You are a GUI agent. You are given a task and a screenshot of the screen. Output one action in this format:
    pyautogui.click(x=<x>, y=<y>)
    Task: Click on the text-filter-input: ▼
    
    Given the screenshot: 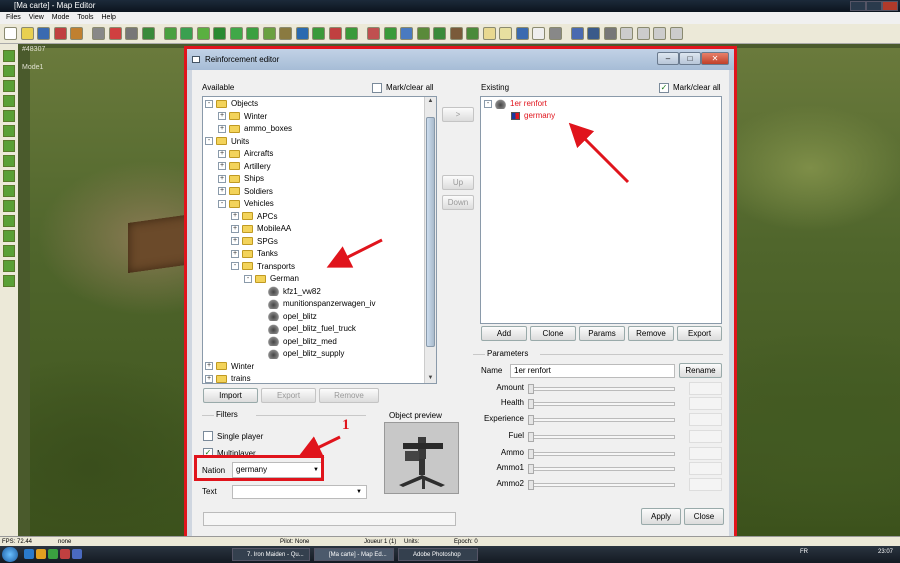 What is the action you would take?
    pyautogui.click(x=299, y=492)
    